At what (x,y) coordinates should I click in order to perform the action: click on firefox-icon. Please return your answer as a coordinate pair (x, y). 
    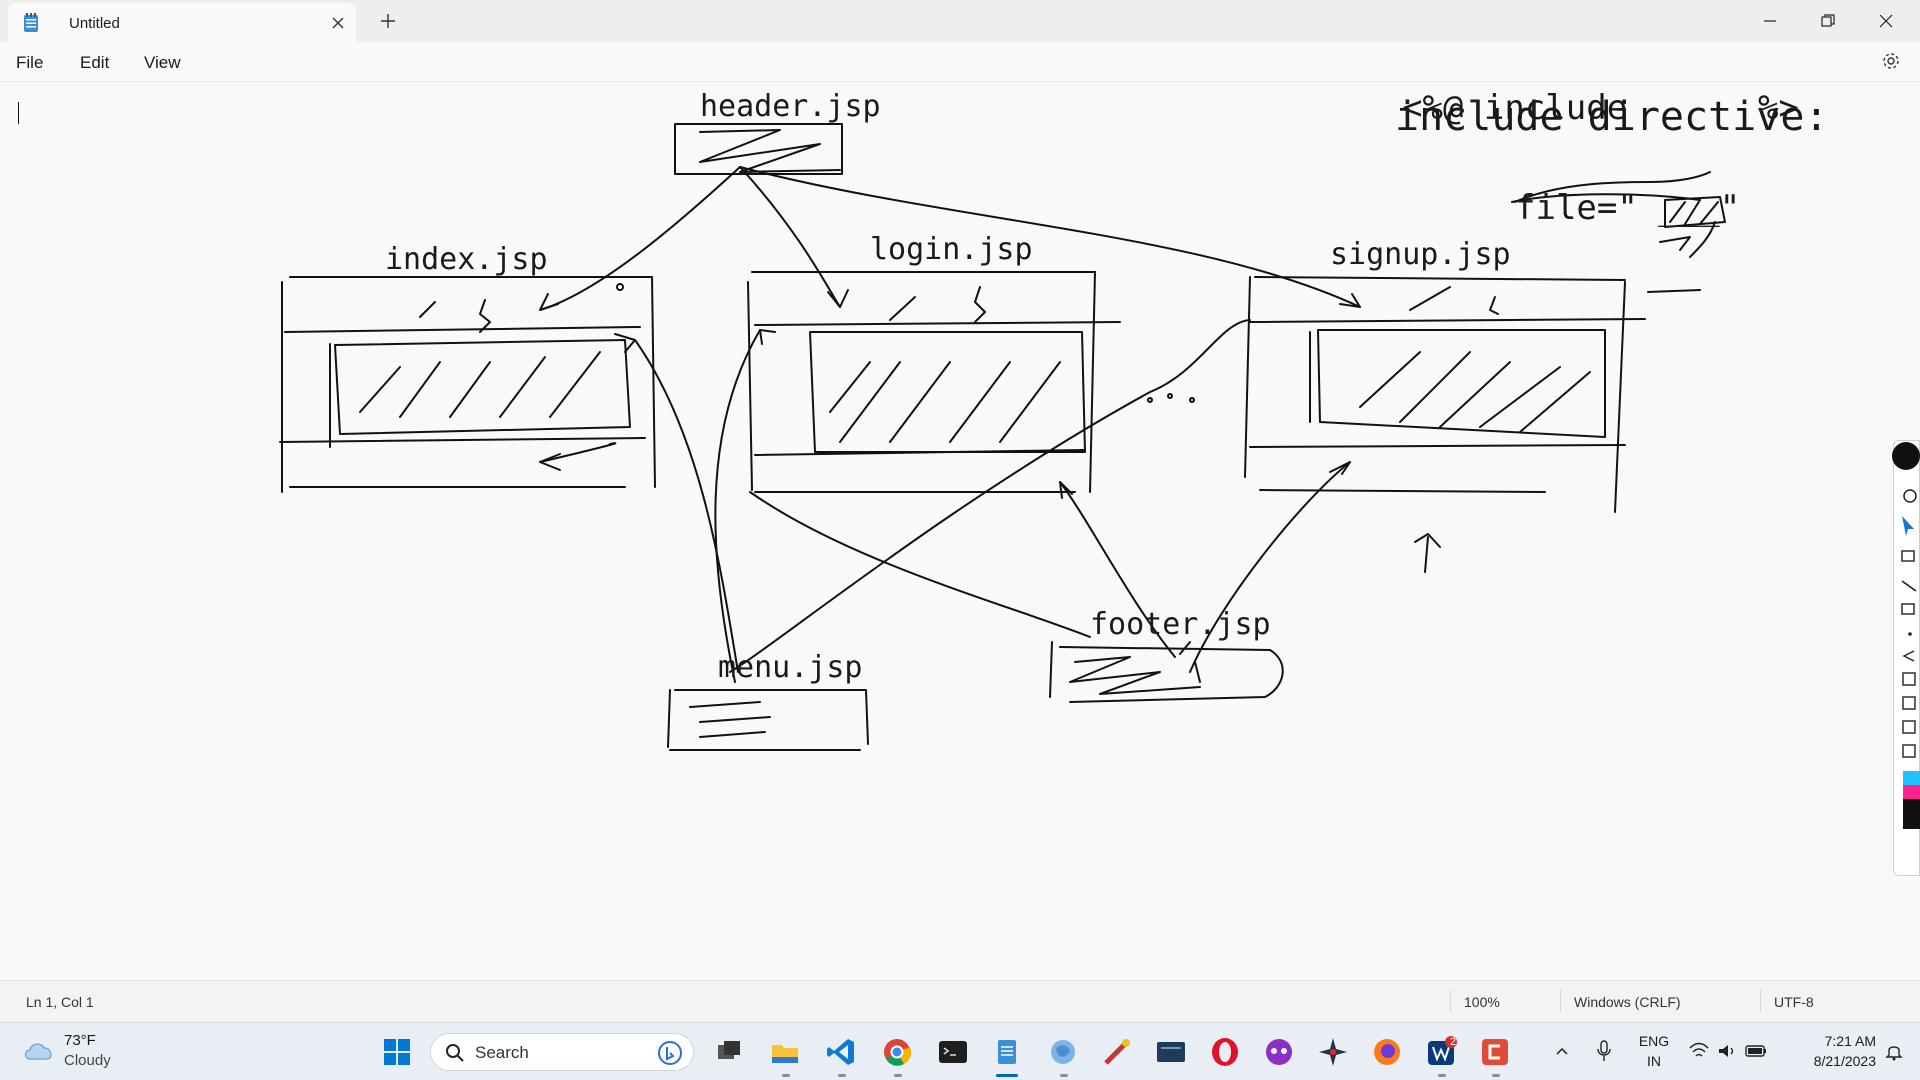
    Looking at the image, I should click on (1387, 1052).